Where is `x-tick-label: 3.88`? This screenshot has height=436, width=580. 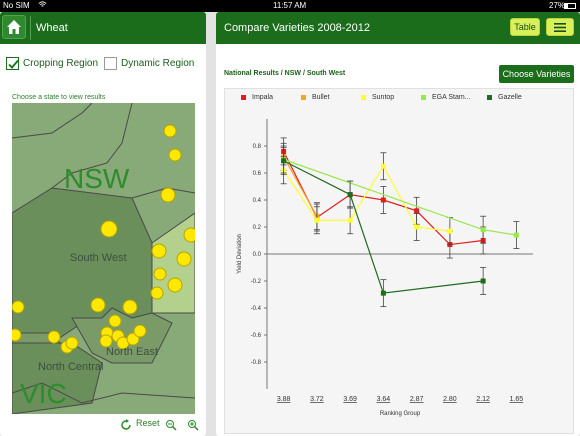 x-tick-label: 3.88 is located at coordinates (284, 399).